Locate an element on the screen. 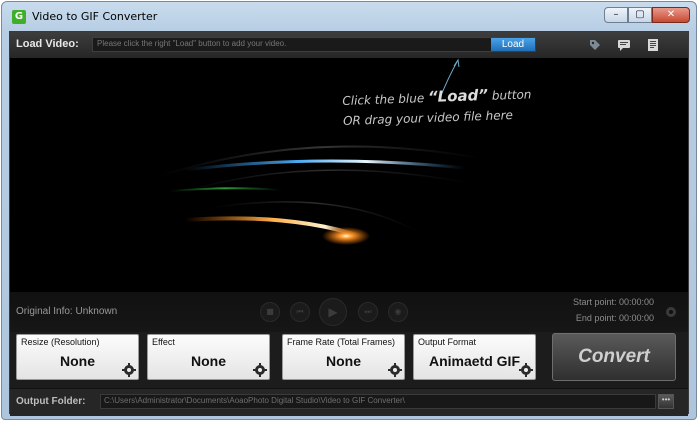 The width and height of the screenshot is (700, 422). end-point: End point: 00:00:00 is located at coordinates (614, 318).